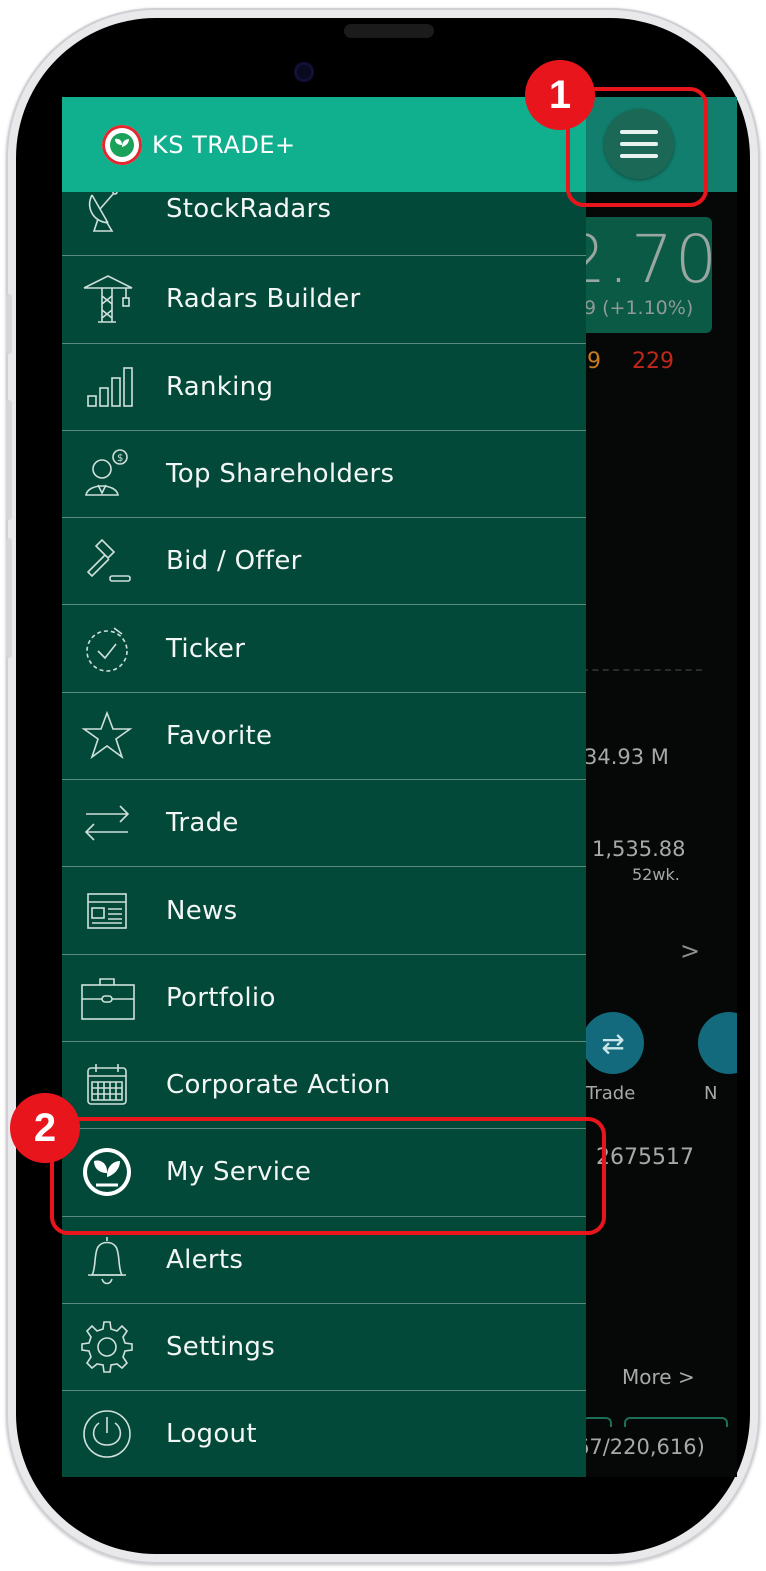 This screenshot has height=1571, width=766. I want to click on annotation-box-step2, so click(328, 1176).